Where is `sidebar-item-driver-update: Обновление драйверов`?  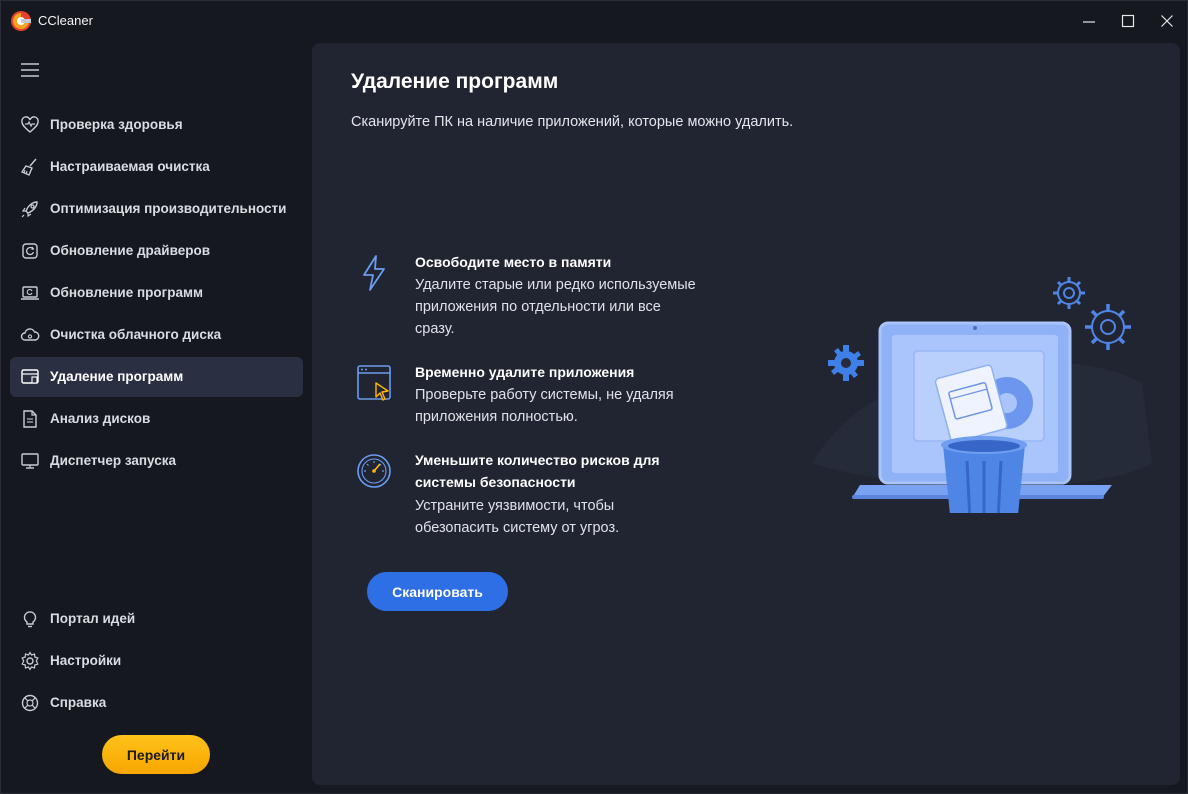 sidebar-item-driver-update: Обновление драйверов is located at coordinates (156, 251).